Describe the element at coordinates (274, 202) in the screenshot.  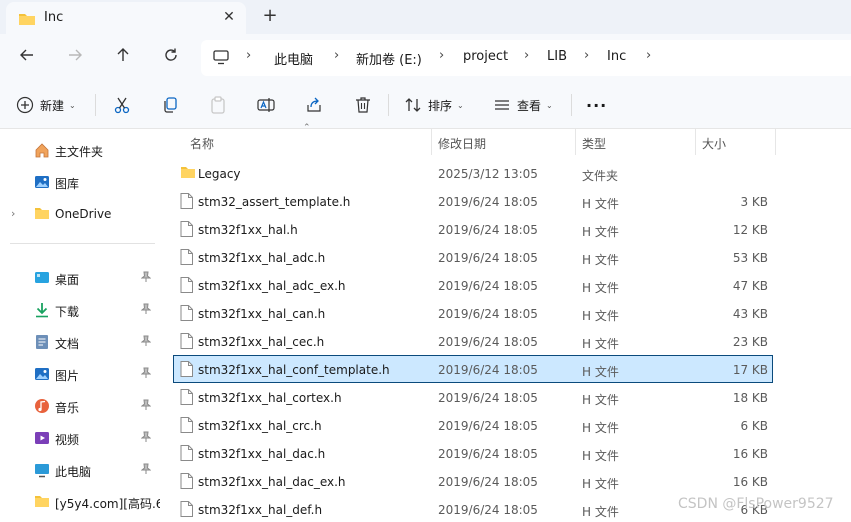
I see `file-name: stm32_assert_template.h` at that location.